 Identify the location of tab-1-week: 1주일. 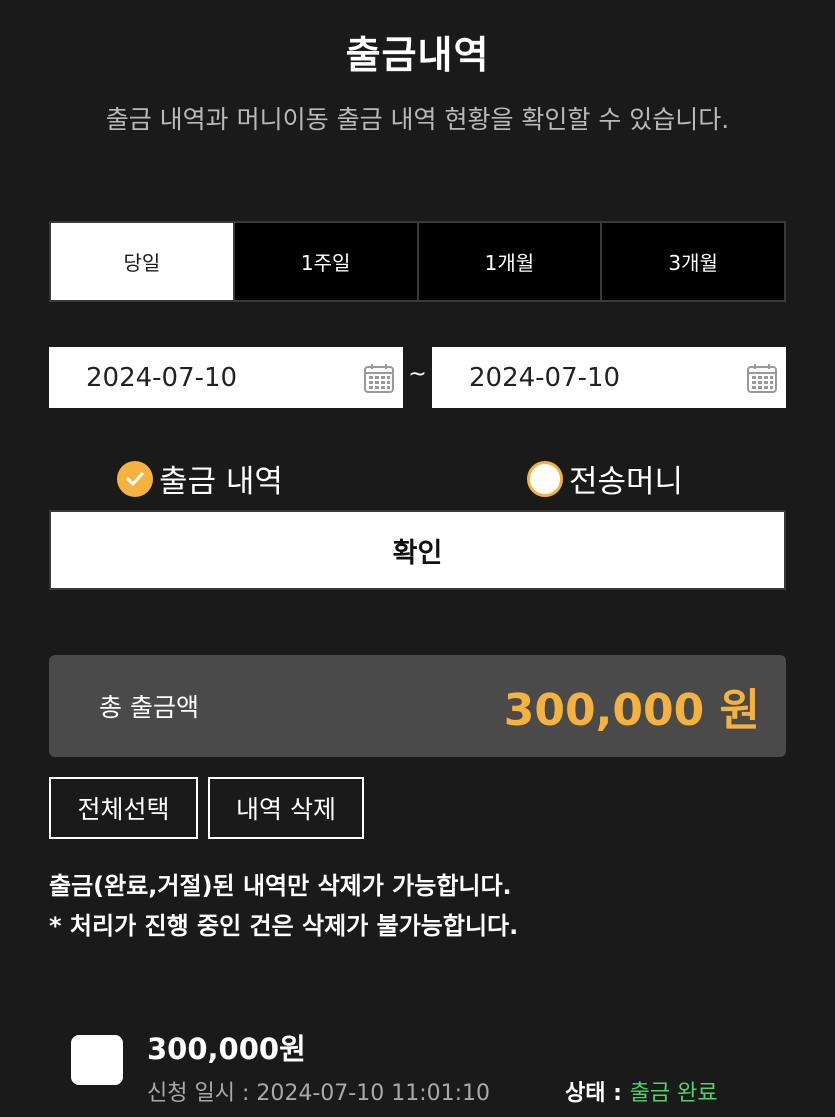
(324, 261).